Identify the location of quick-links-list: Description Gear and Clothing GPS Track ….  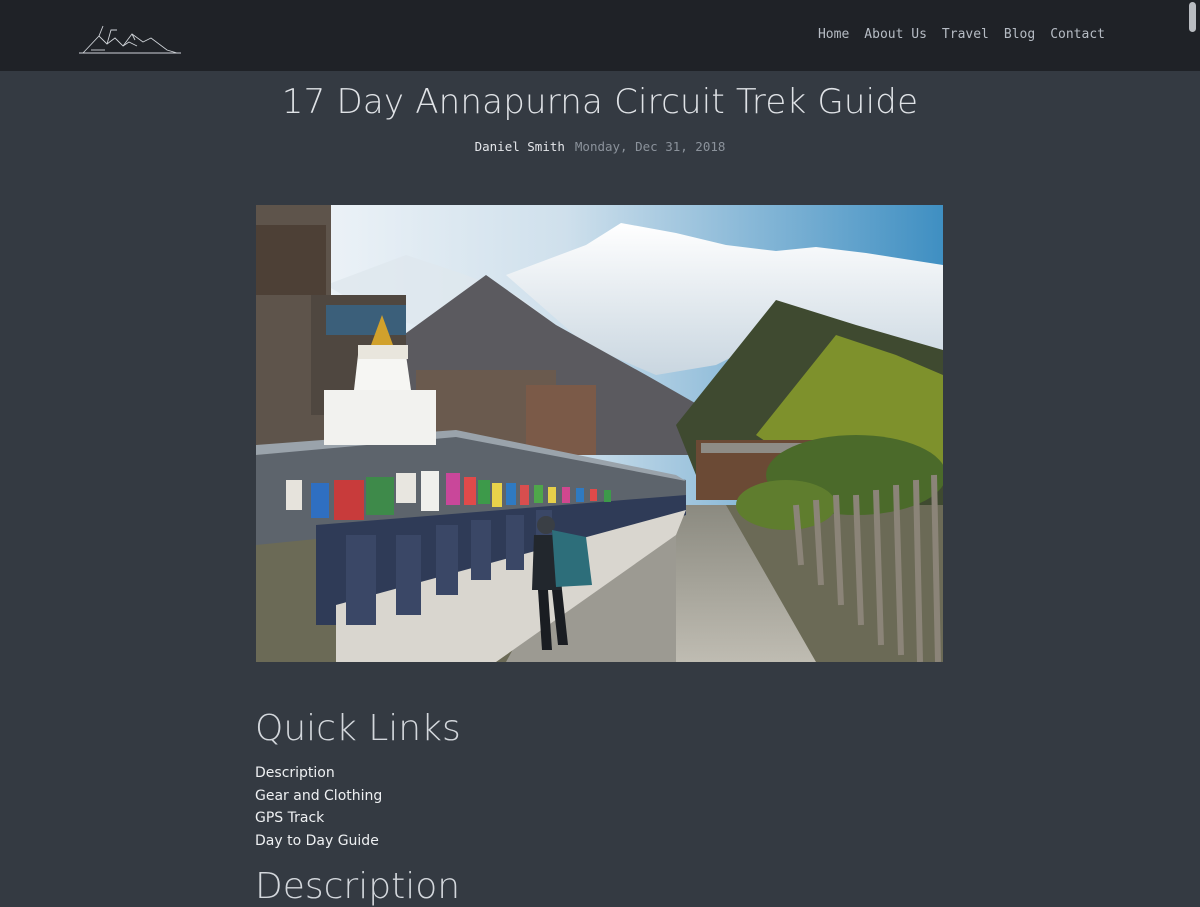
(318, 807).